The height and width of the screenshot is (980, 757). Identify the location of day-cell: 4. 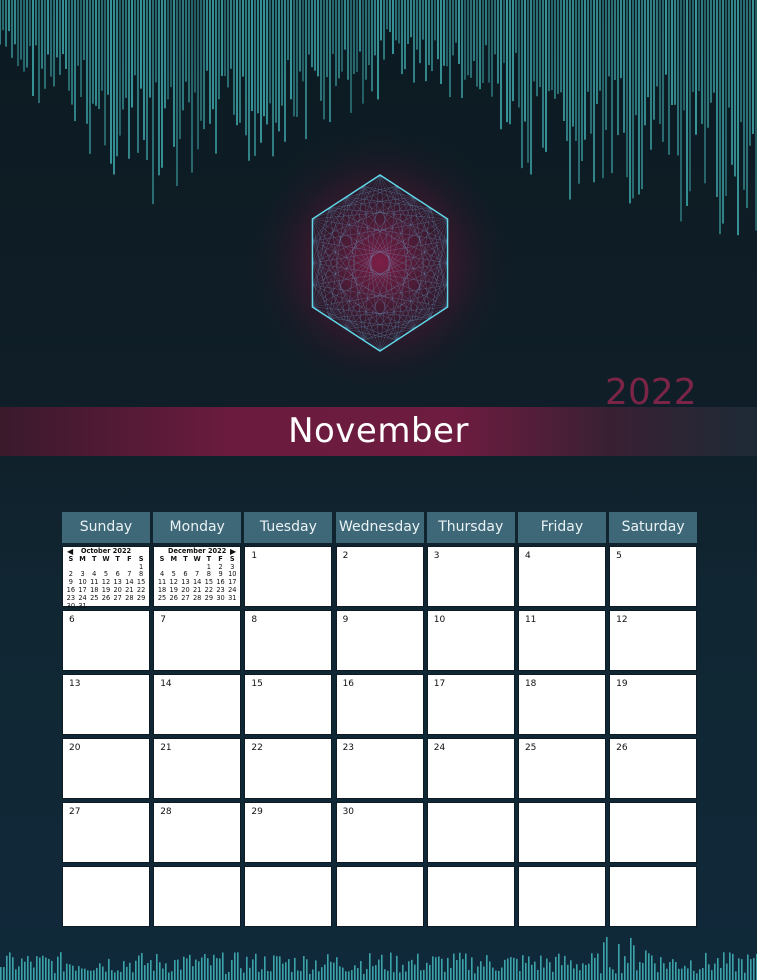
(561, 576).